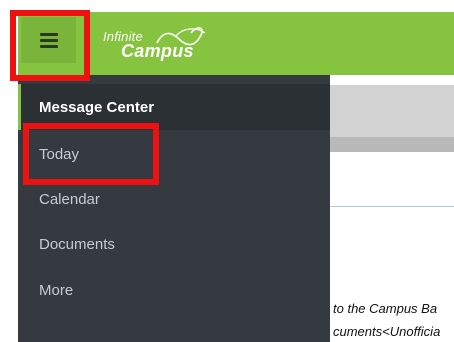 This screenshot has height=342, width=454. What do you see at coordinates (59, 154) in the screenshot?
I see `nav-item-label: Today` at bounding box center [59, 154].